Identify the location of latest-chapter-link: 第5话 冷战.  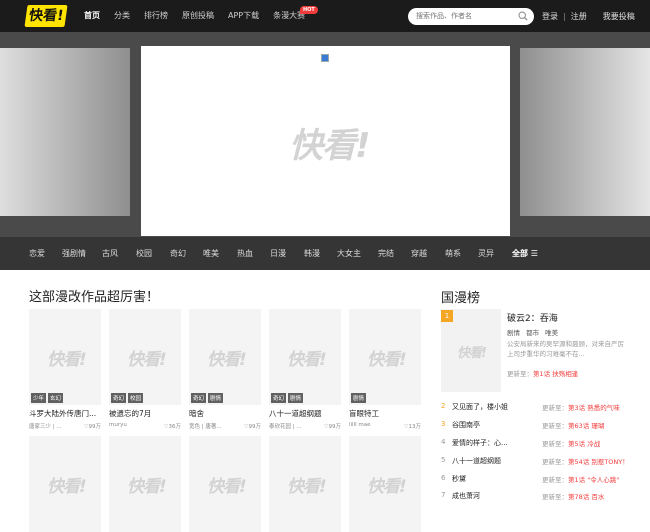
(584, 444).